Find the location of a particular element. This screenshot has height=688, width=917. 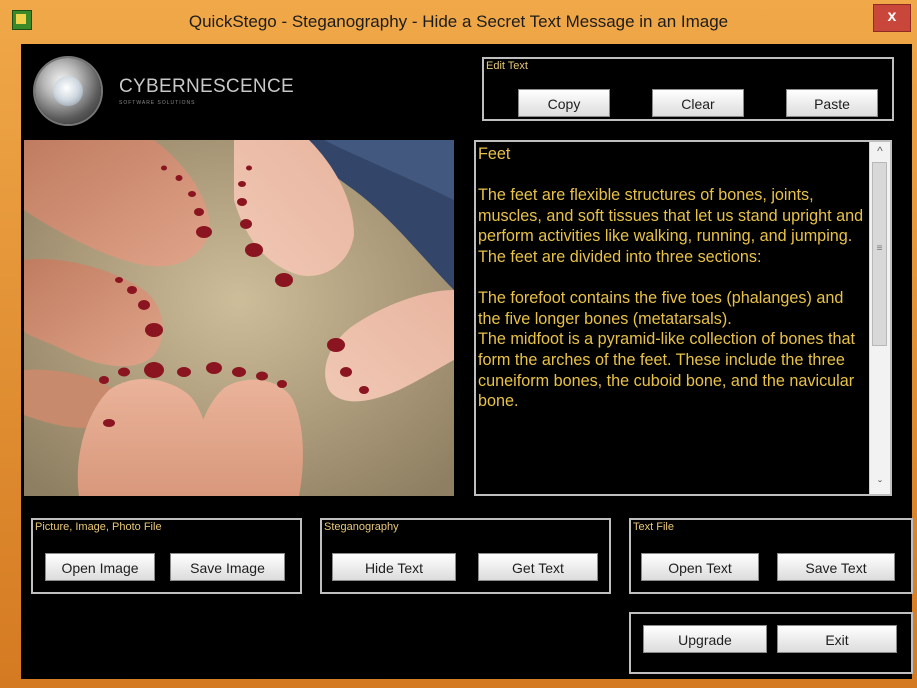

scroll-up-icon: ^ is located at coordinates (880, 151).